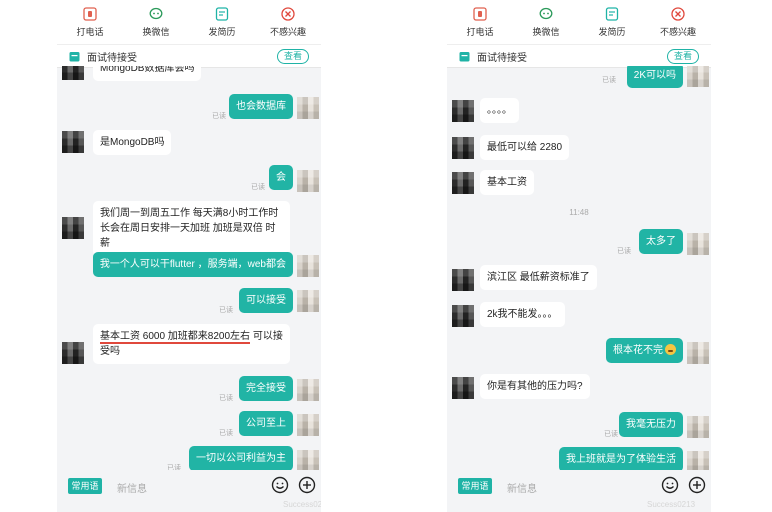 Image resolution: width=772 pixels, height=512 pixels. What do you see at coordinates (222, 13) in the screenshot?
I see `resume-icon` at bounding box center [222, 13].